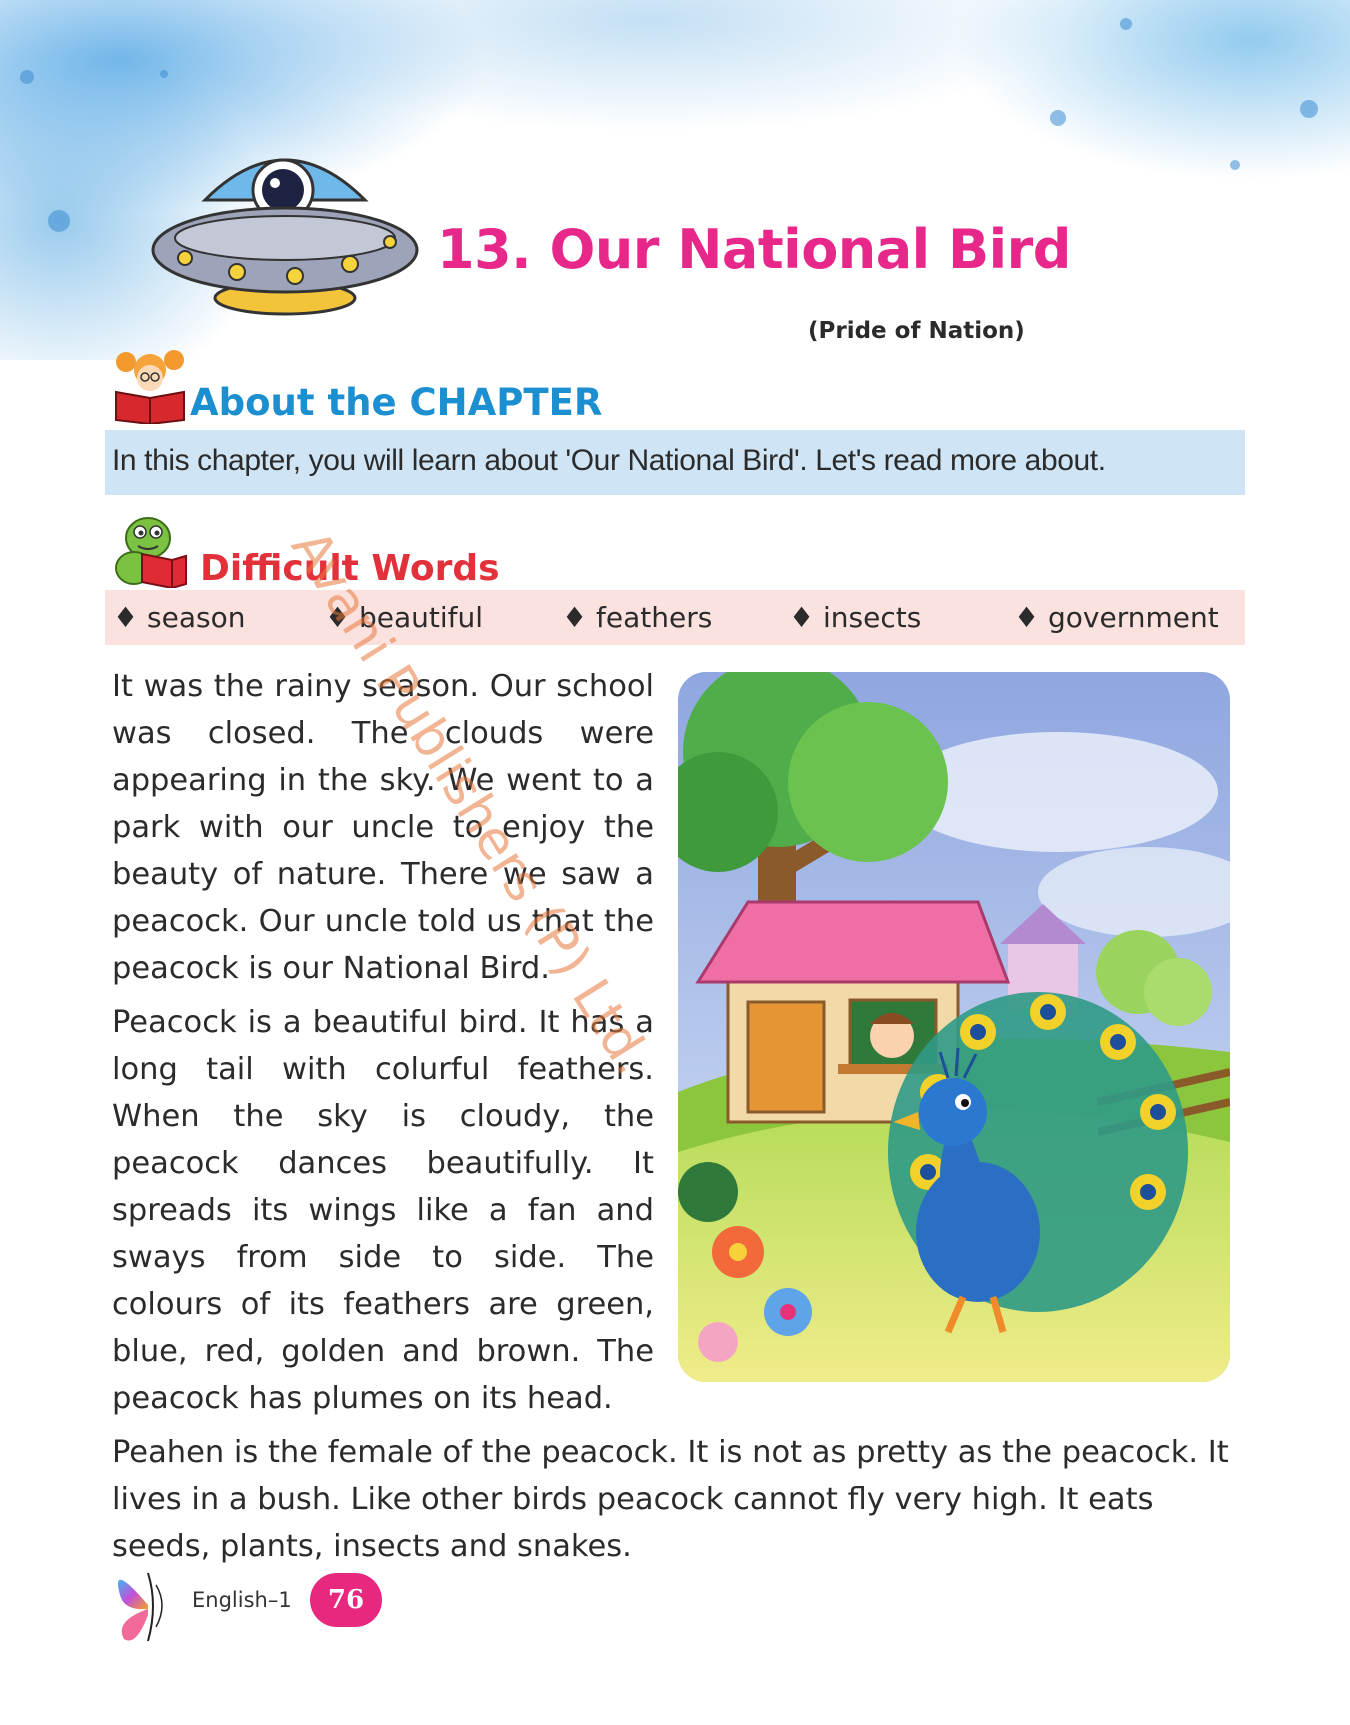 The height and width of the screenshot is (1725, 1350). I want to click on about-heading: About the CHAPTER, so click(396, 402).